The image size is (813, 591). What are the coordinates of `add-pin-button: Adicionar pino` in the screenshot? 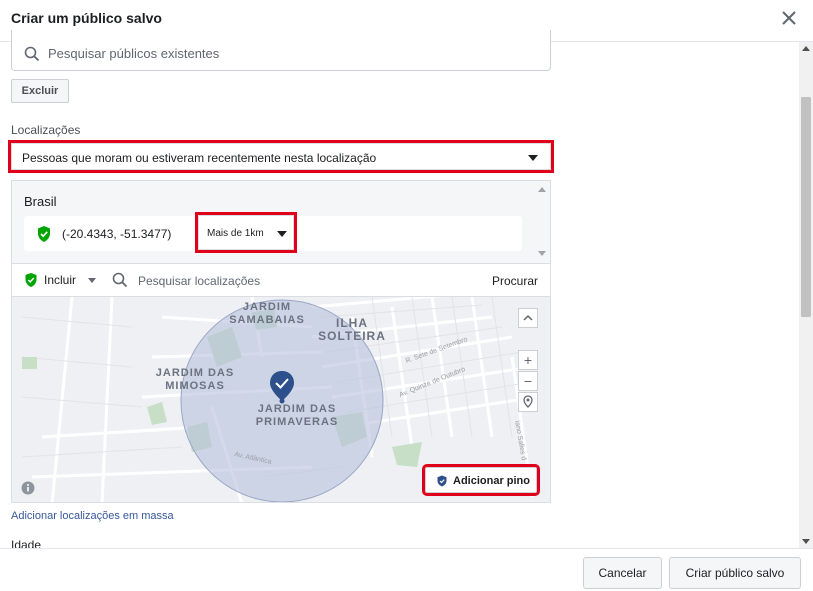 It's located at (481, 480).